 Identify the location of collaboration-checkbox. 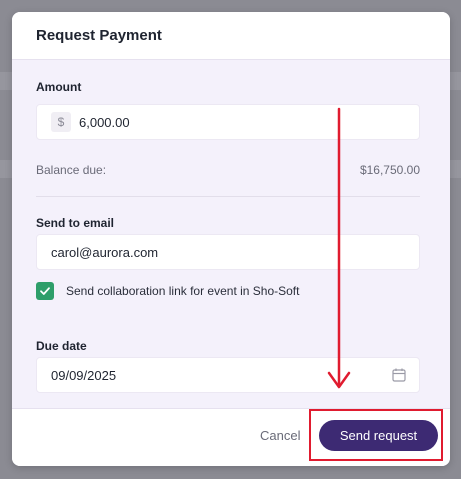
(45, 291).